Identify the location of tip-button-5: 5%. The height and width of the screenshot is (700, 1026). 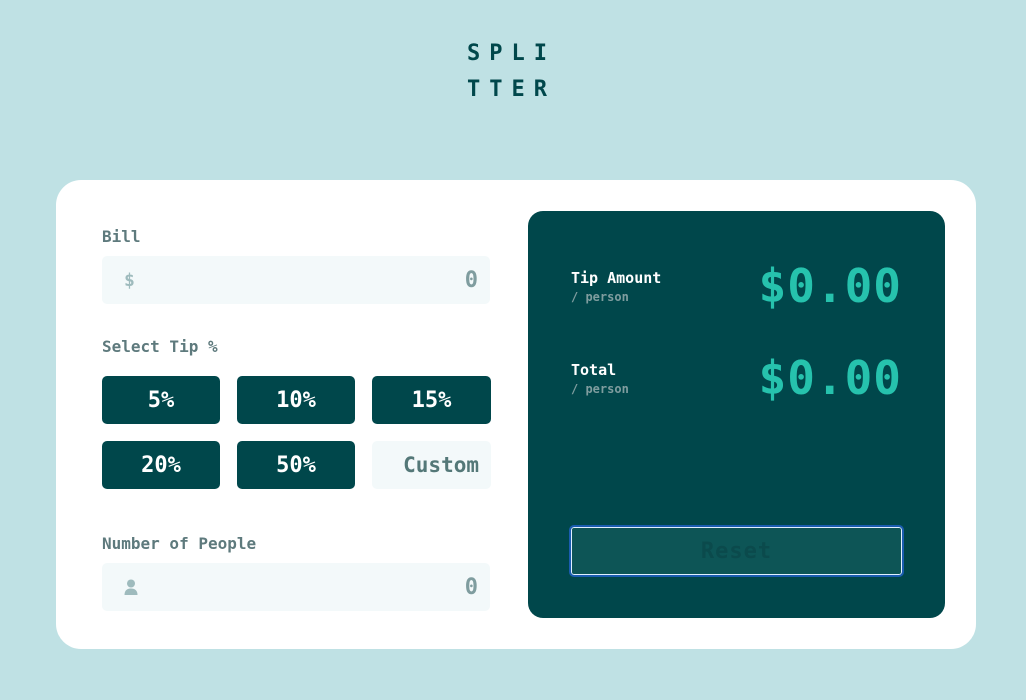
(161, 400).